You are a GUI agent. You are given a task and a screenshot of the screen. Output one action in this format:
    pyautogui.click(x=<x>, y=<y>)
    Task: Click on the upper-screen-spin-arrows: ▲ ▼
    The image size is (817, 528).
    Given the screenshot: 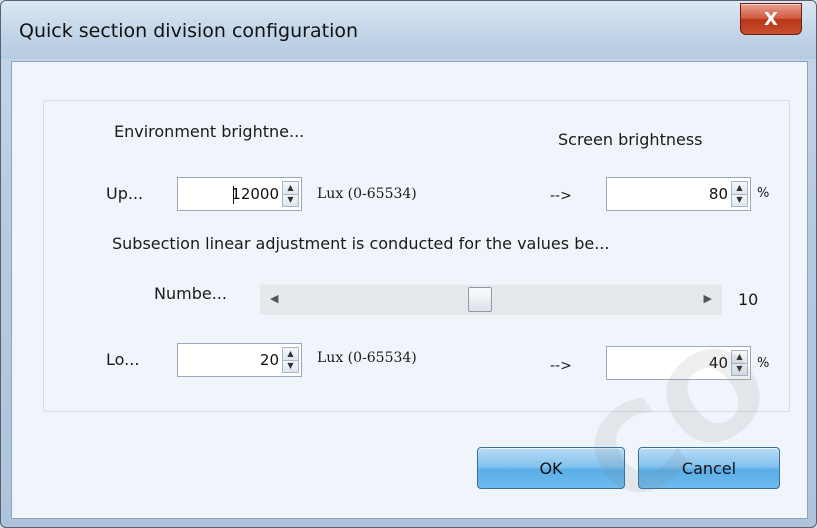 What is the action you would take?
    pyautogui.click(x=739, y=194)
    